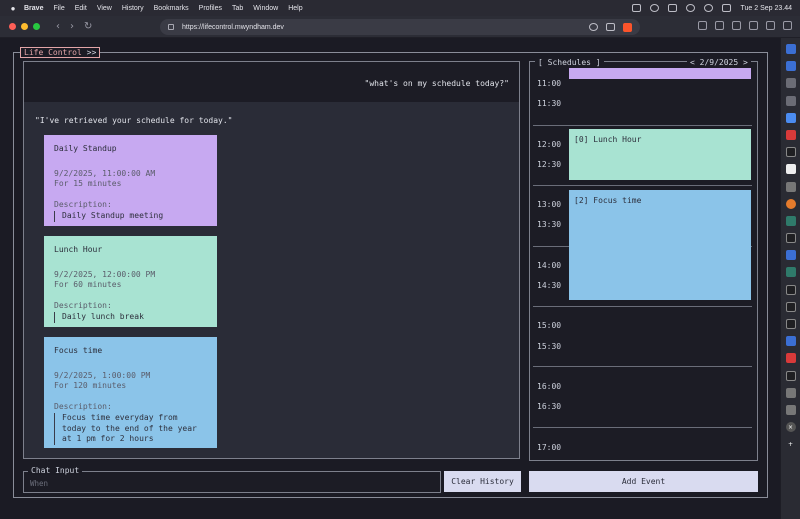  I want to click on menu-icon, so click(787, 25).